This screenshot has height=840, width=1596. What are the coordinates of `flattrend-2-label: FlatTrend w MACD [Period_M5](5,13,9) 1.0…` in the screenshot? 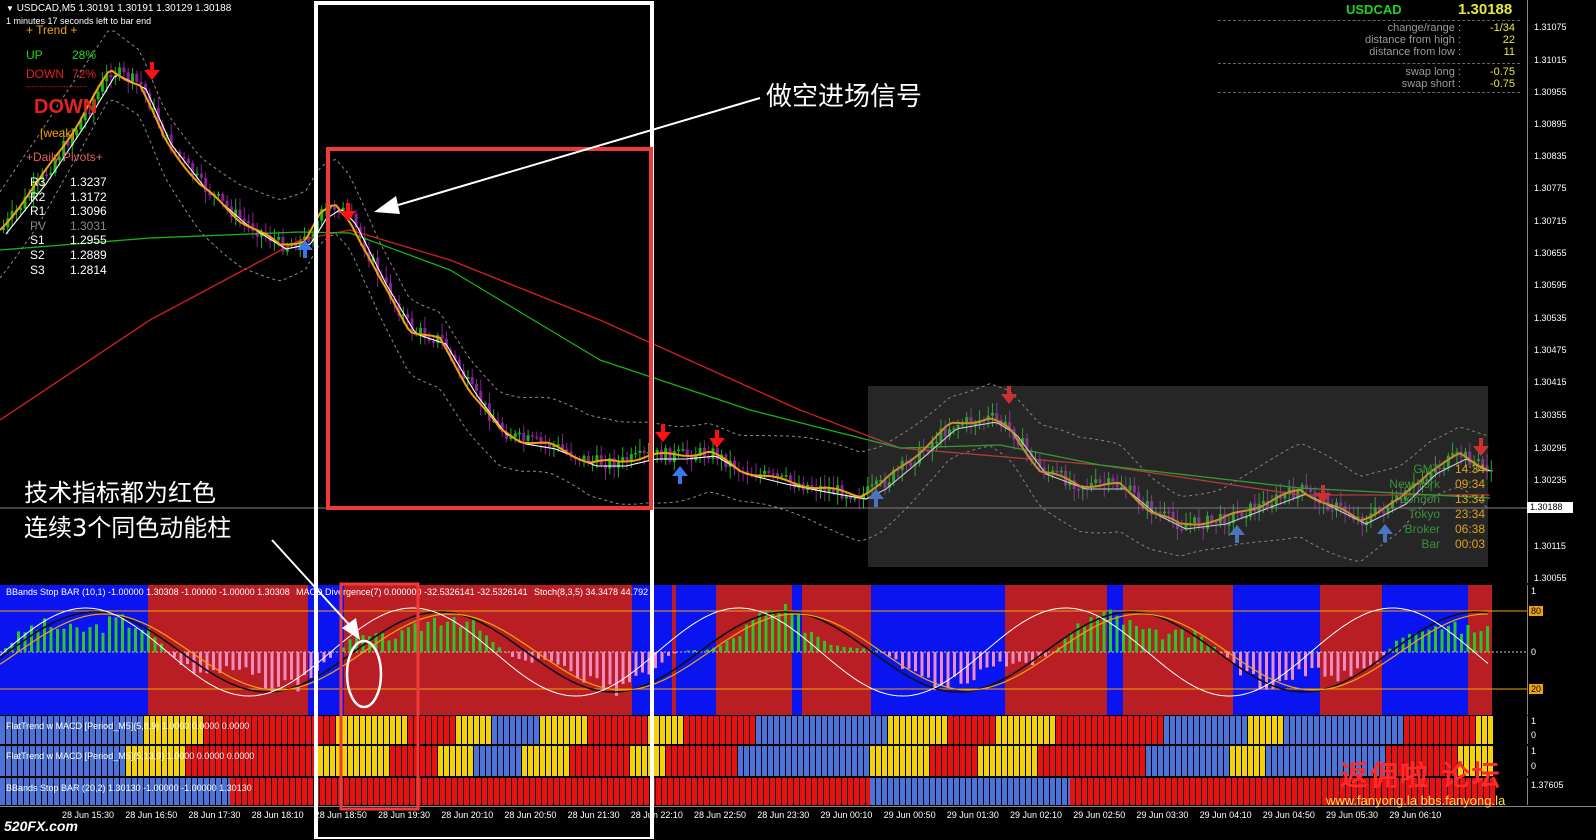 It's located at (130, 756).